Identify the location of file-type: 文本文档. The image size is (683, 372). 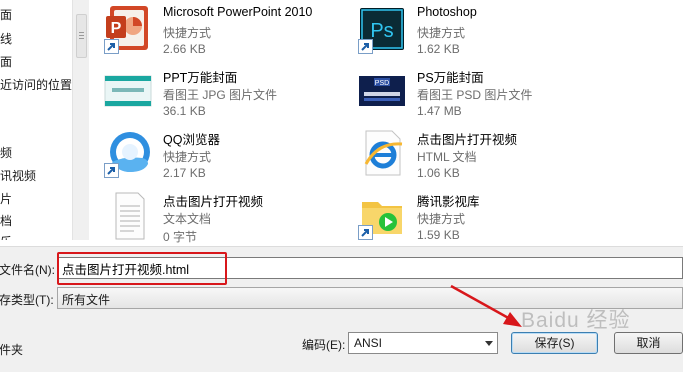
(187, 219).